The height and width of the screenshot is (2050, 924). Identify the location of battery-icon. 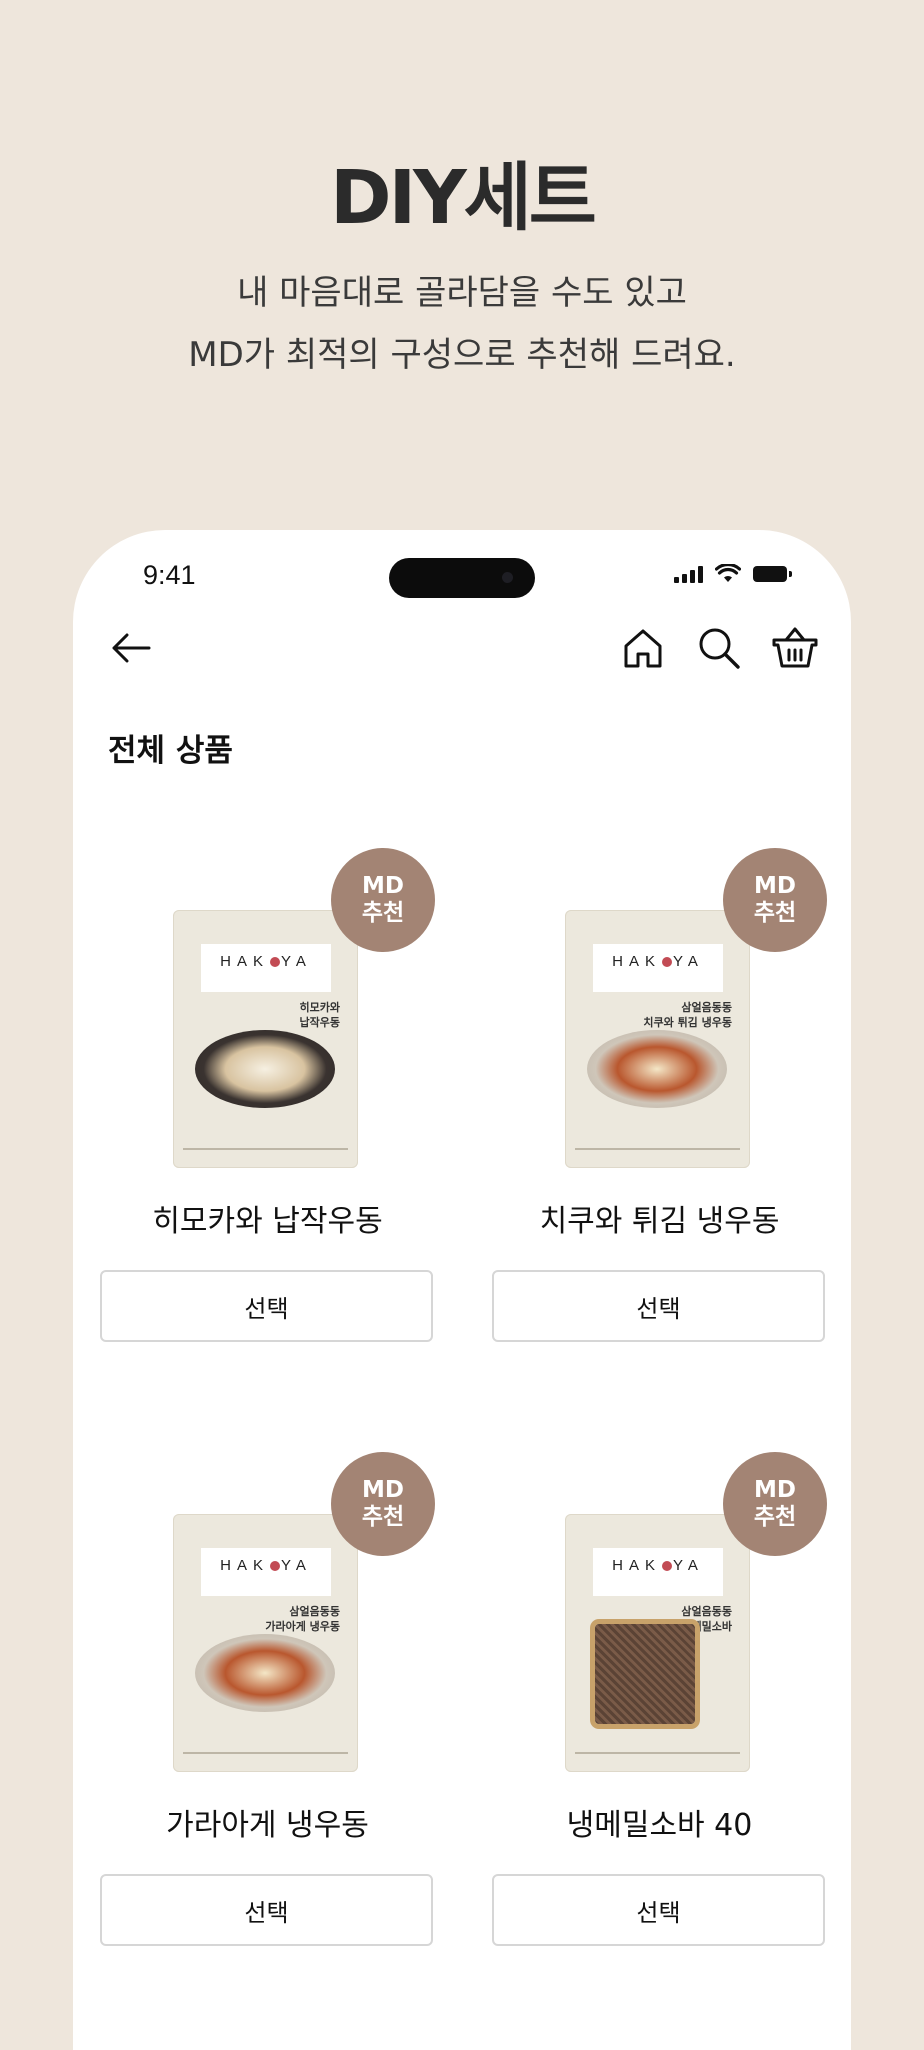
(772, 573).